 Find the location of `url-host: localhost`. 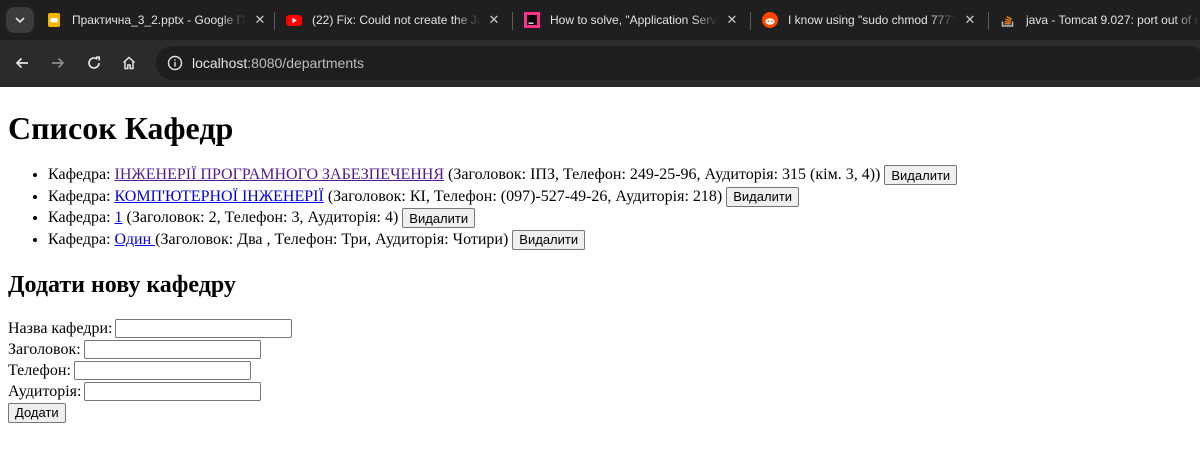

url-host: localhost is located at coordinates (220, 63).